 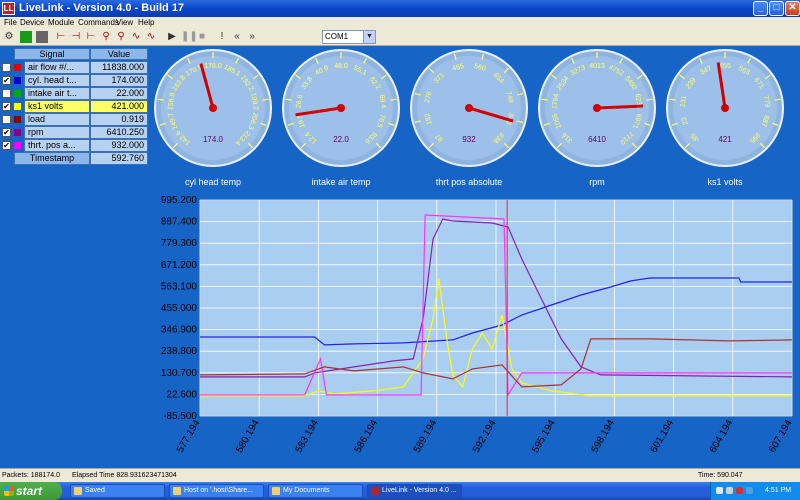 What do you see at coordinates (341, 139) in the screenshot?
I see `gauge-value: 22.0` at bounding box center [341, 139].